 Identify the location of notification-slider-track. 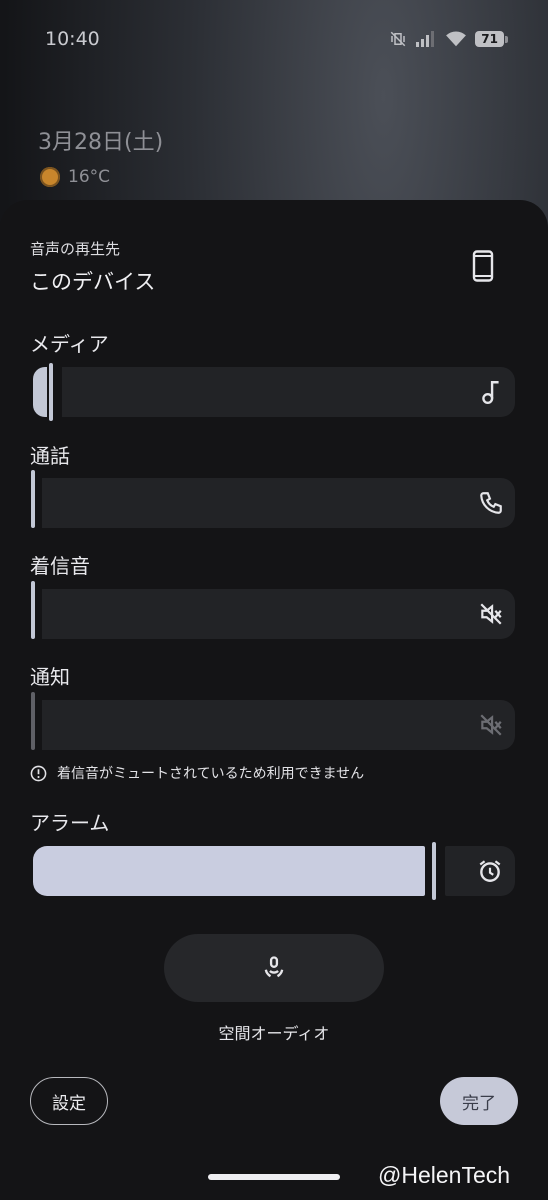
(278, 725).